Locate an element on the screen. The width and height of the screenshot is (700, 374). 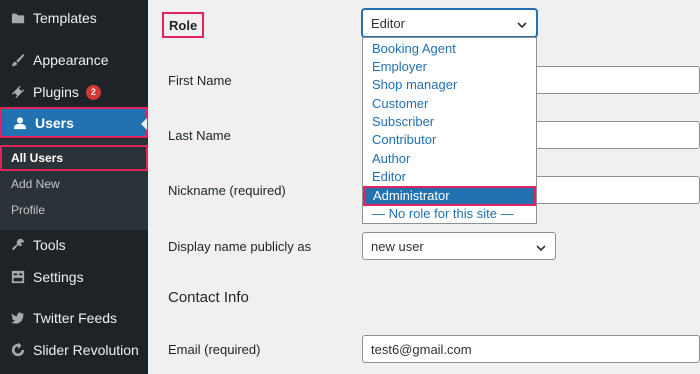
email-field: test6@gmail.com is located at coordinates (531, 349).